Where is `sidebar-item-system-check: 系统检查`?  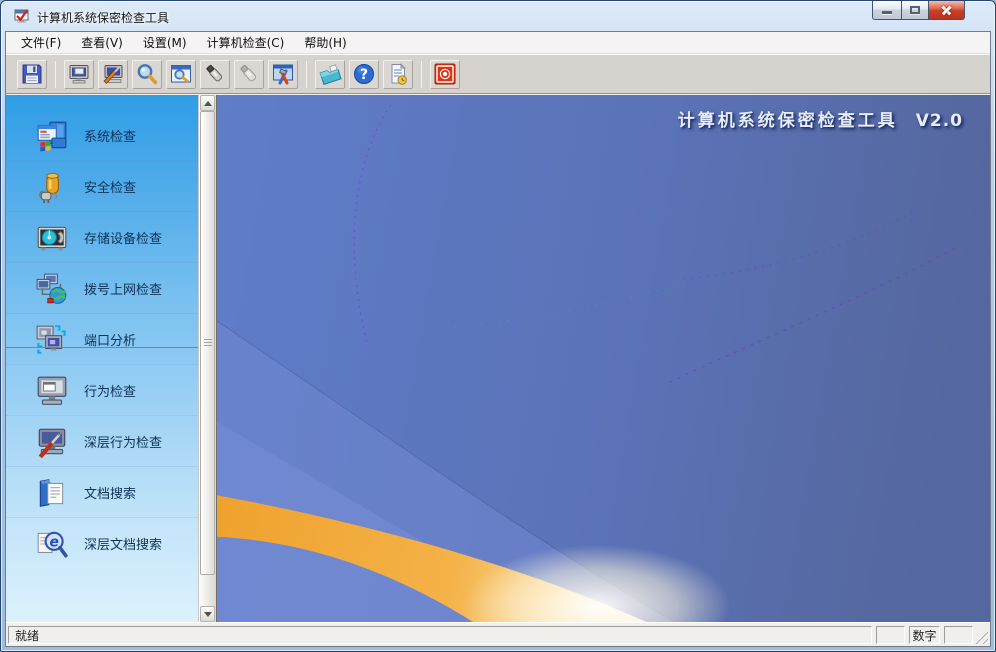
sidebar-item-system-check: 系统检查 is located at coordinates (102, 135).